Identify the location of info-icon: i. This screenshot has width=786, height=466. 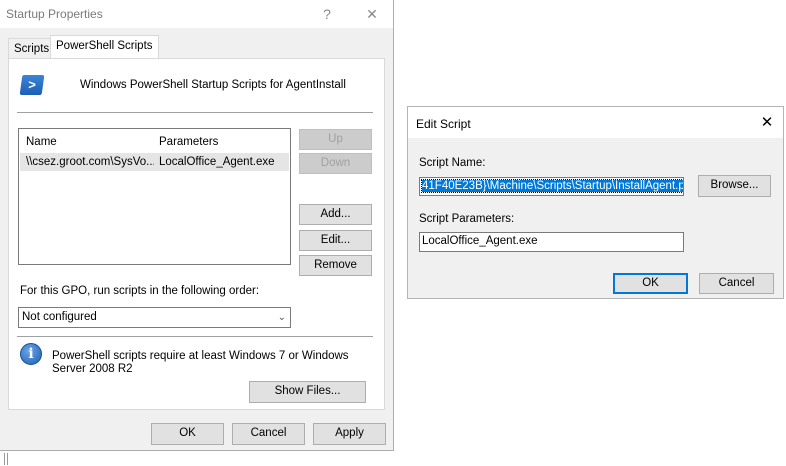
(31, 354).